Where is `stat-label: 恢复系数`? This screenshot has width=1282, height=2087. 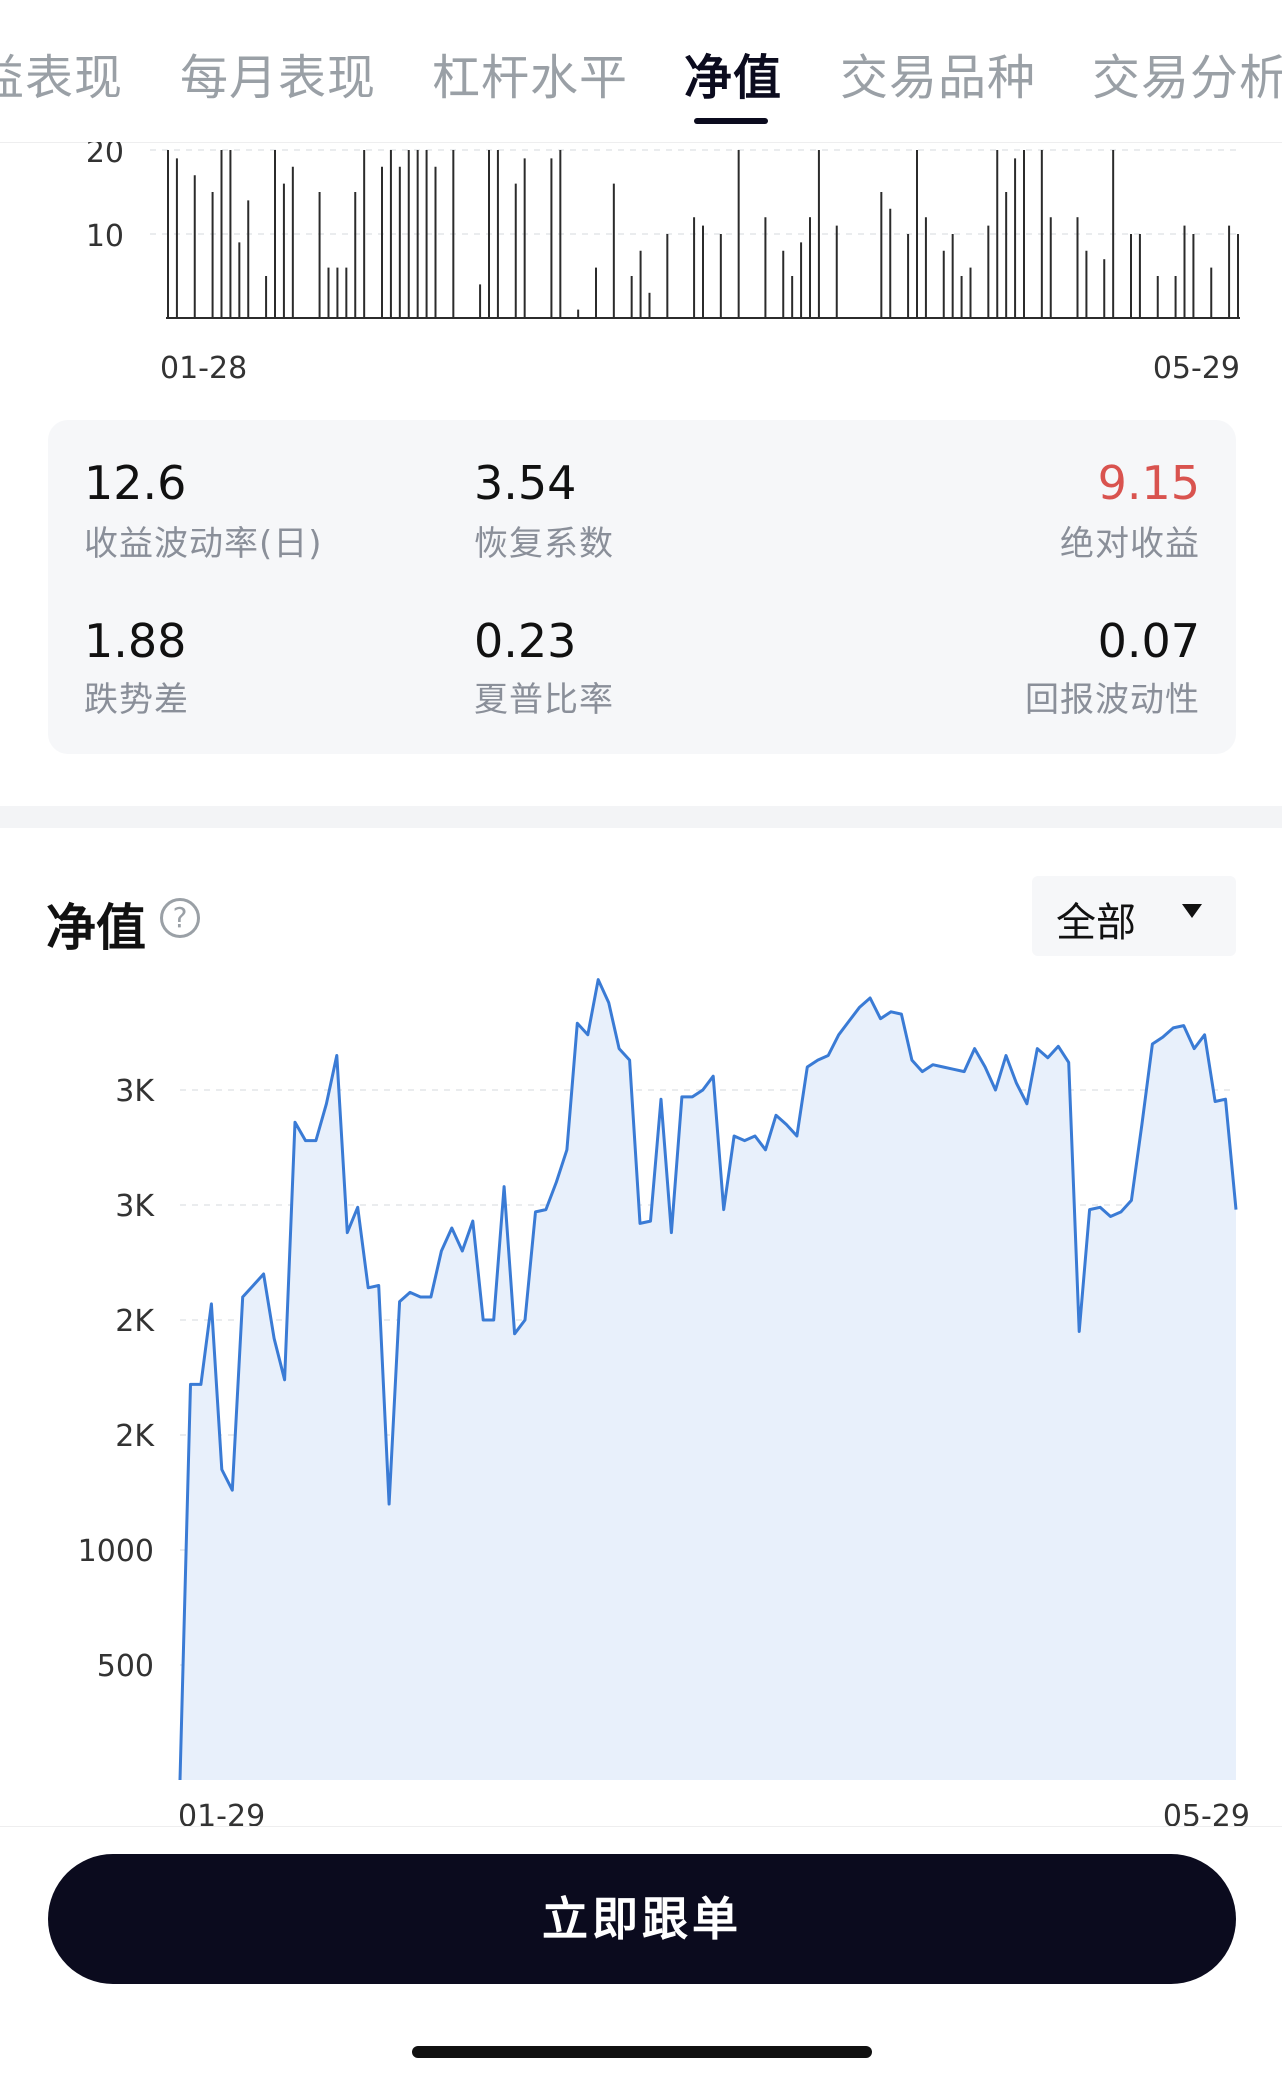 stat-label: 恢复系数 is located at coordinates (544, 544).